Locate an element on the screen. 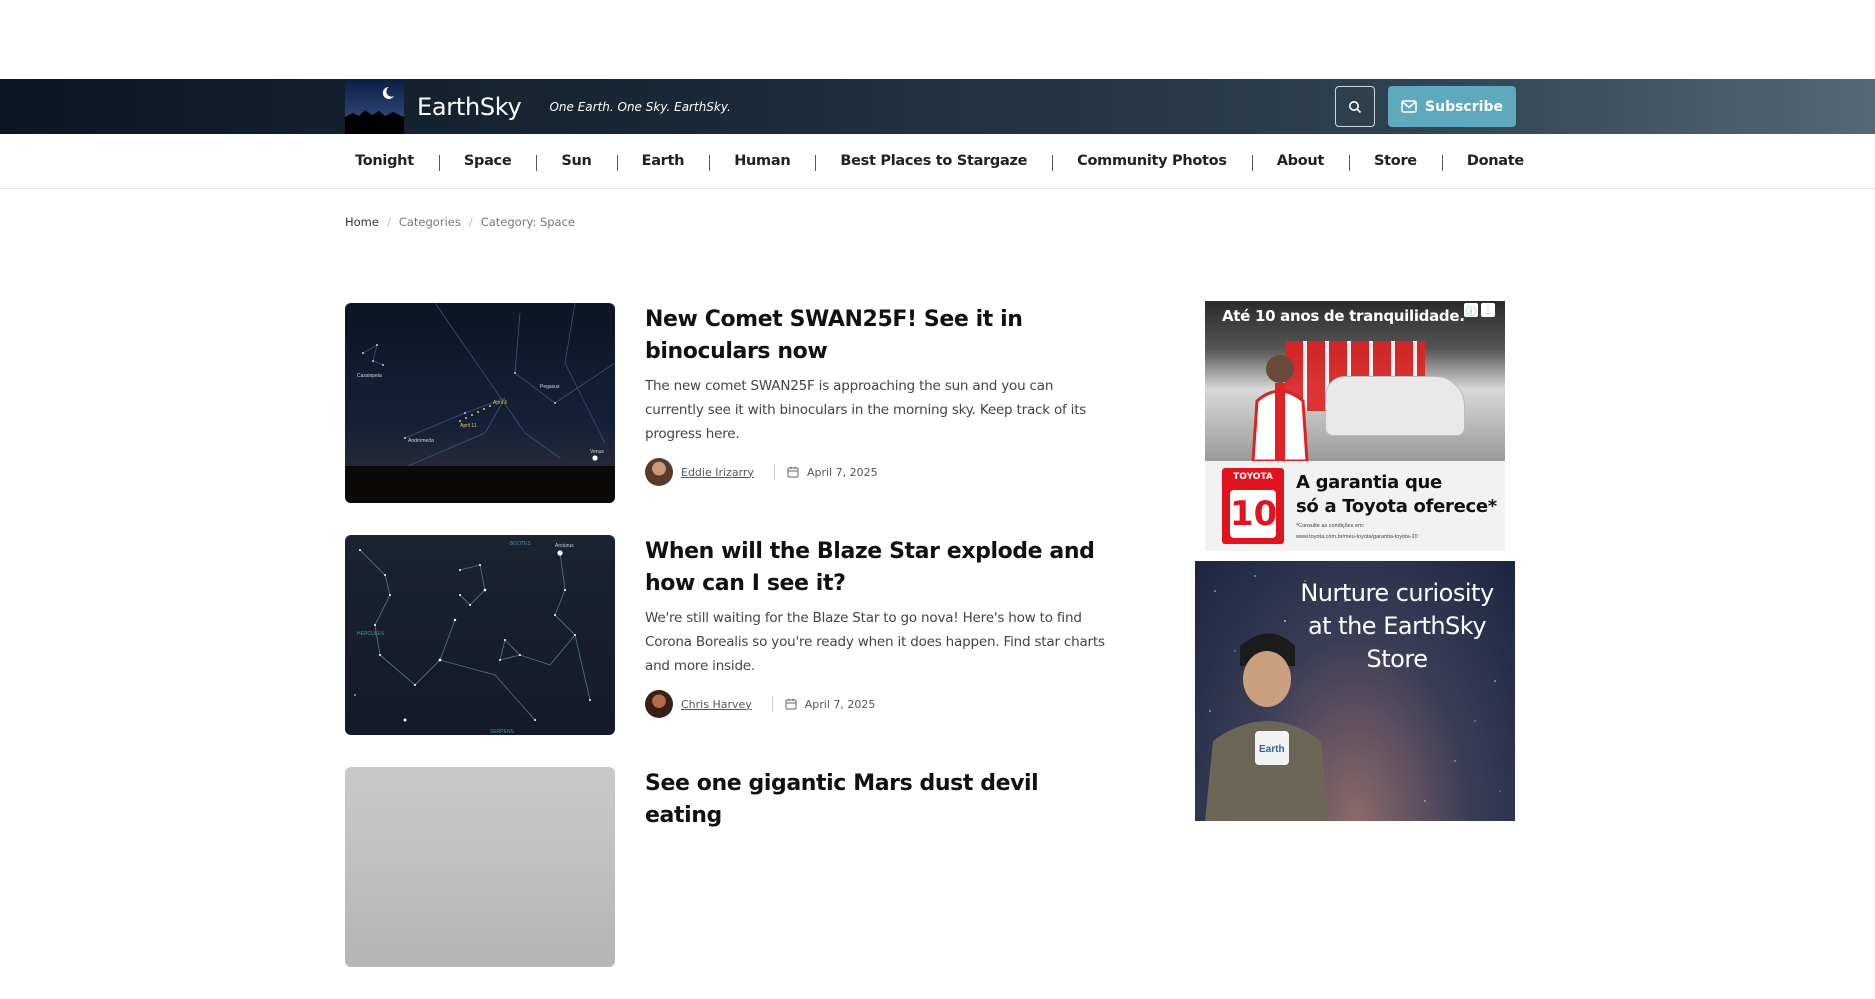 This screenshot has width=1875, height=999. breadcrumb-categories: Categories is located at coordinates (430, 222).